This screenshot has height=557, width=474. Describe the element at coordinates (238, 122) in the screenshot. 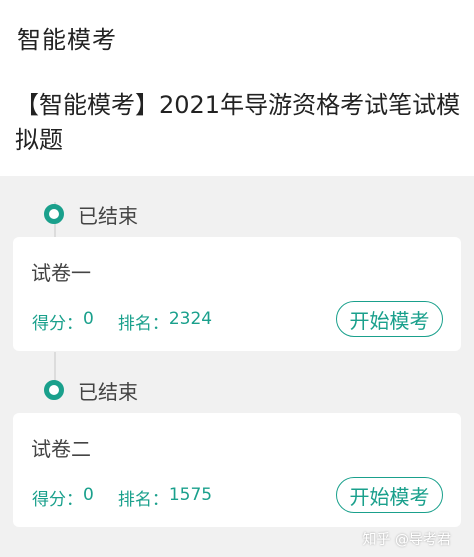

I see `exam-title: 【智能模考】2021年导游资格考试笔试模拟题` at that location.